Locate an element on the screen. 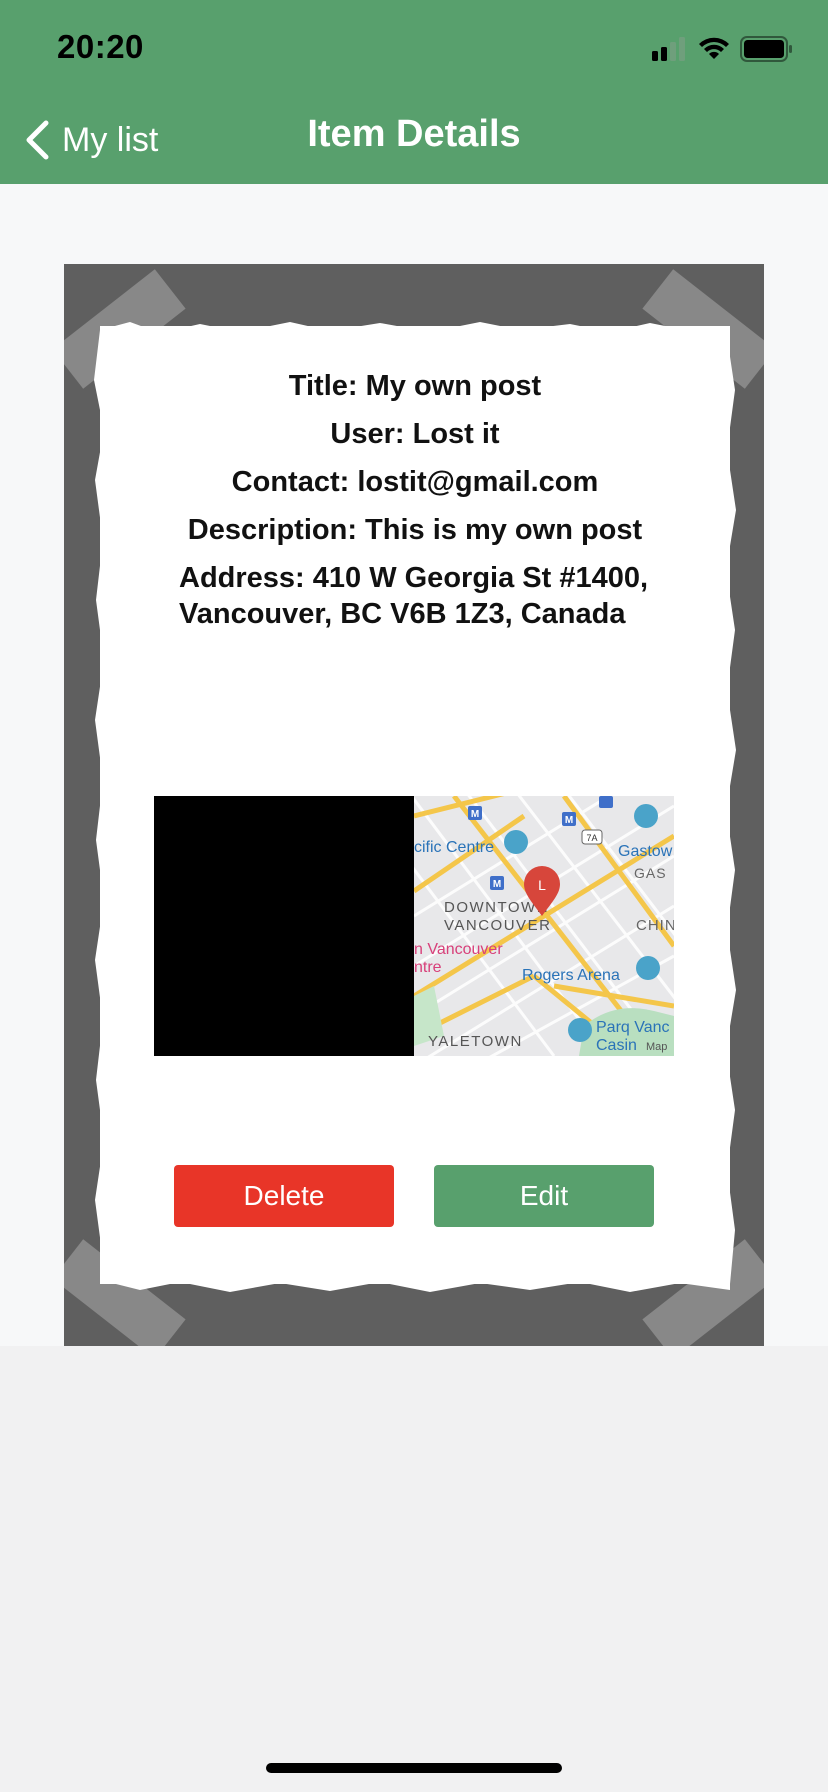 This screenshot has width=828, height=1792. svg-text: YALETOWN is located at coordinates (475, 1041).